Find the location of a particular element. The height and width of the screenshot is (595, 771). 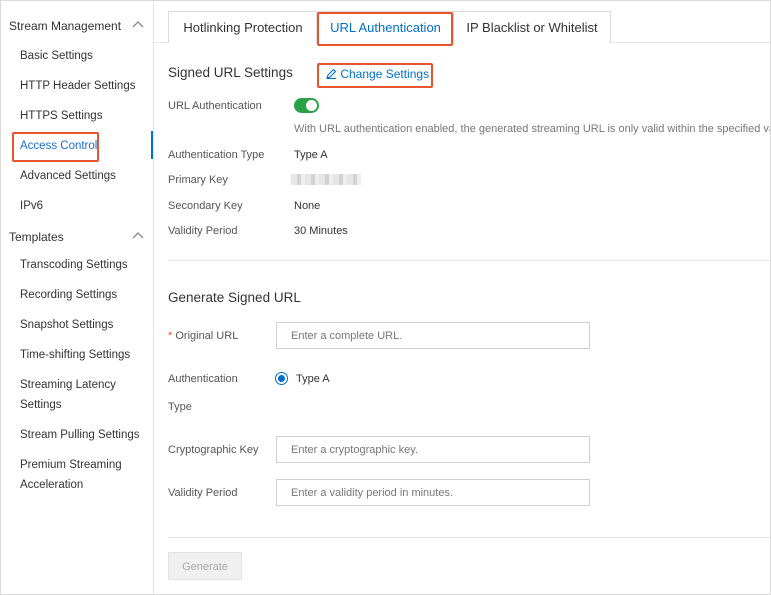

required-mark: * is located at coordinates (170, 336).